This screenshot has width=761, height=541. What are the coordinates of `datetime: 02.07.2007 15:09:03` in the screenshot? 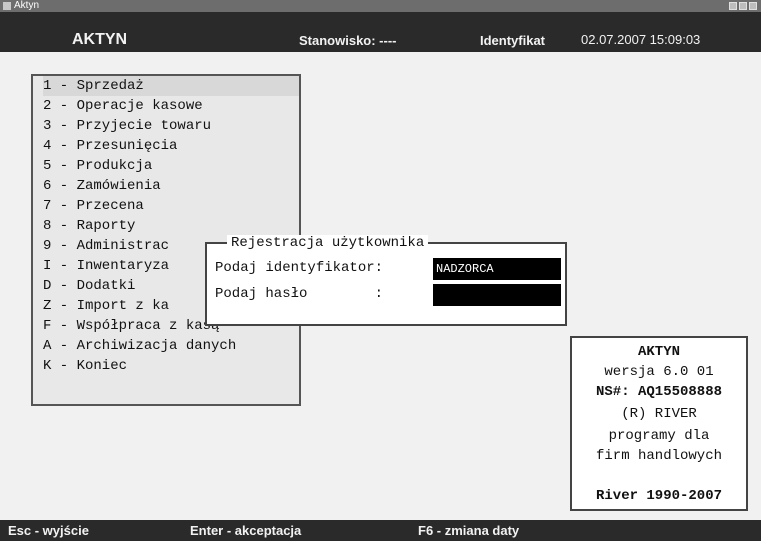 It's located at (641, 39).